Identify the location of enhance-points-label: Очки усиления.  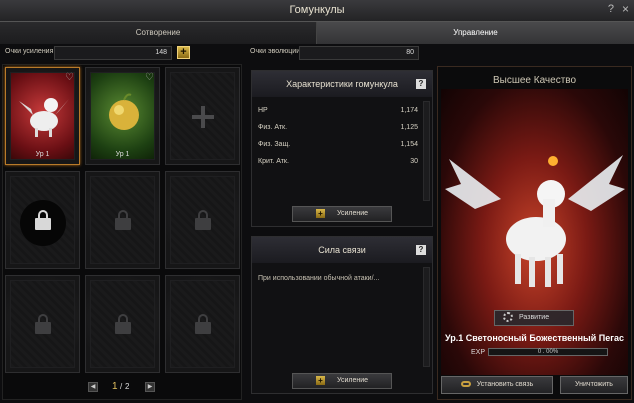
(29, 51).